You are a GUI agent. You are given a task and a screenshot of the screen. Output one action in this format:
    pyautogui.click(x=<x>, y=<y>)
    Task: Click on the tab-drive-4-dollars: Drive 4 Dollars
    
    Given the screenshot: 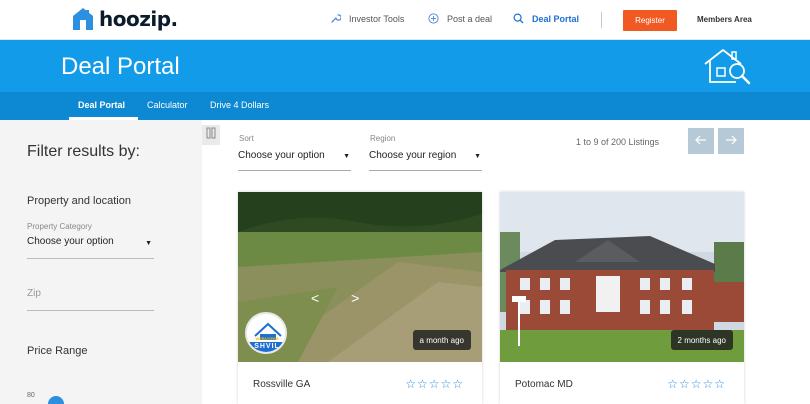 What is the action you would take?
    pyautogui.click(x=239, y=105)
    